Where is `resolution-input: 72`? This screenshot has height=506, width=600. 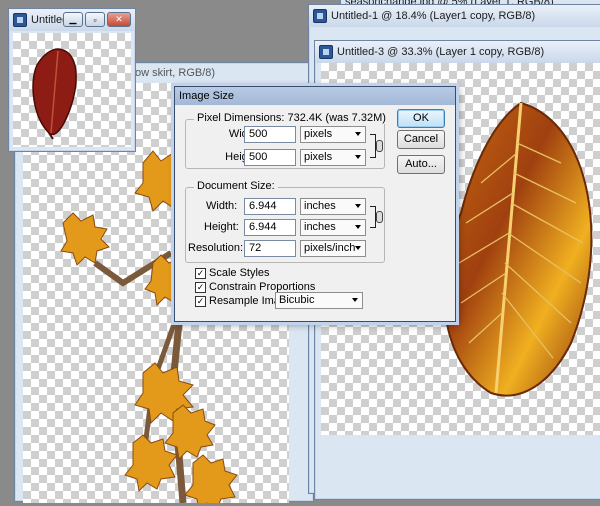
resolution-input: 72 is located at coordinates (270, 248).